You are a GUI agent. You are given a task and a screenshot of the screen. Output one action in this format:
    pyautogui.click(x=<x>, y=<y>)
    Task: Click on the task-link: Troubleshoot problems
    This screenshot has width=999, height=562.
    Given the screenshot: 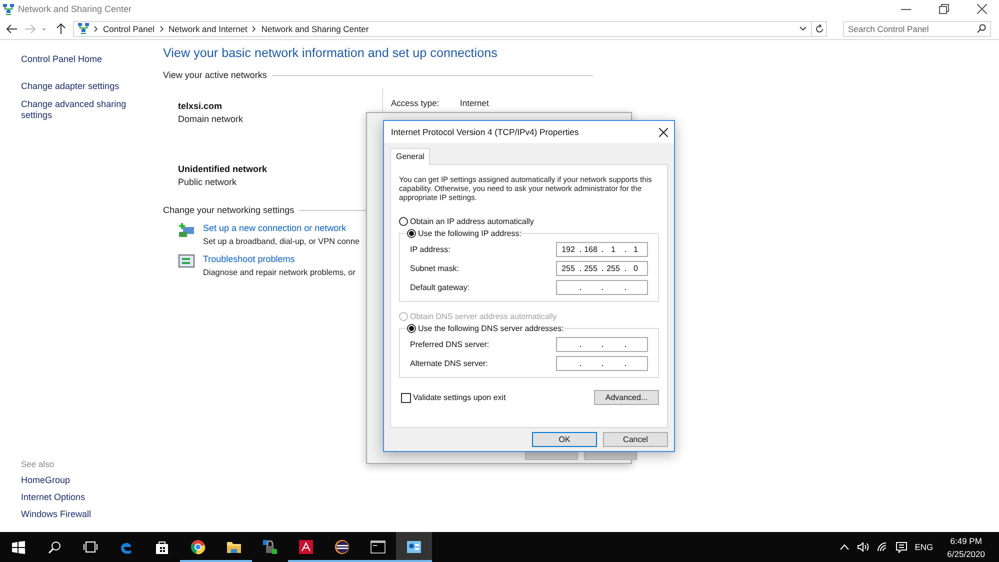 What is the action you would take?
    pyautogui.click(x=279, y=259)
    